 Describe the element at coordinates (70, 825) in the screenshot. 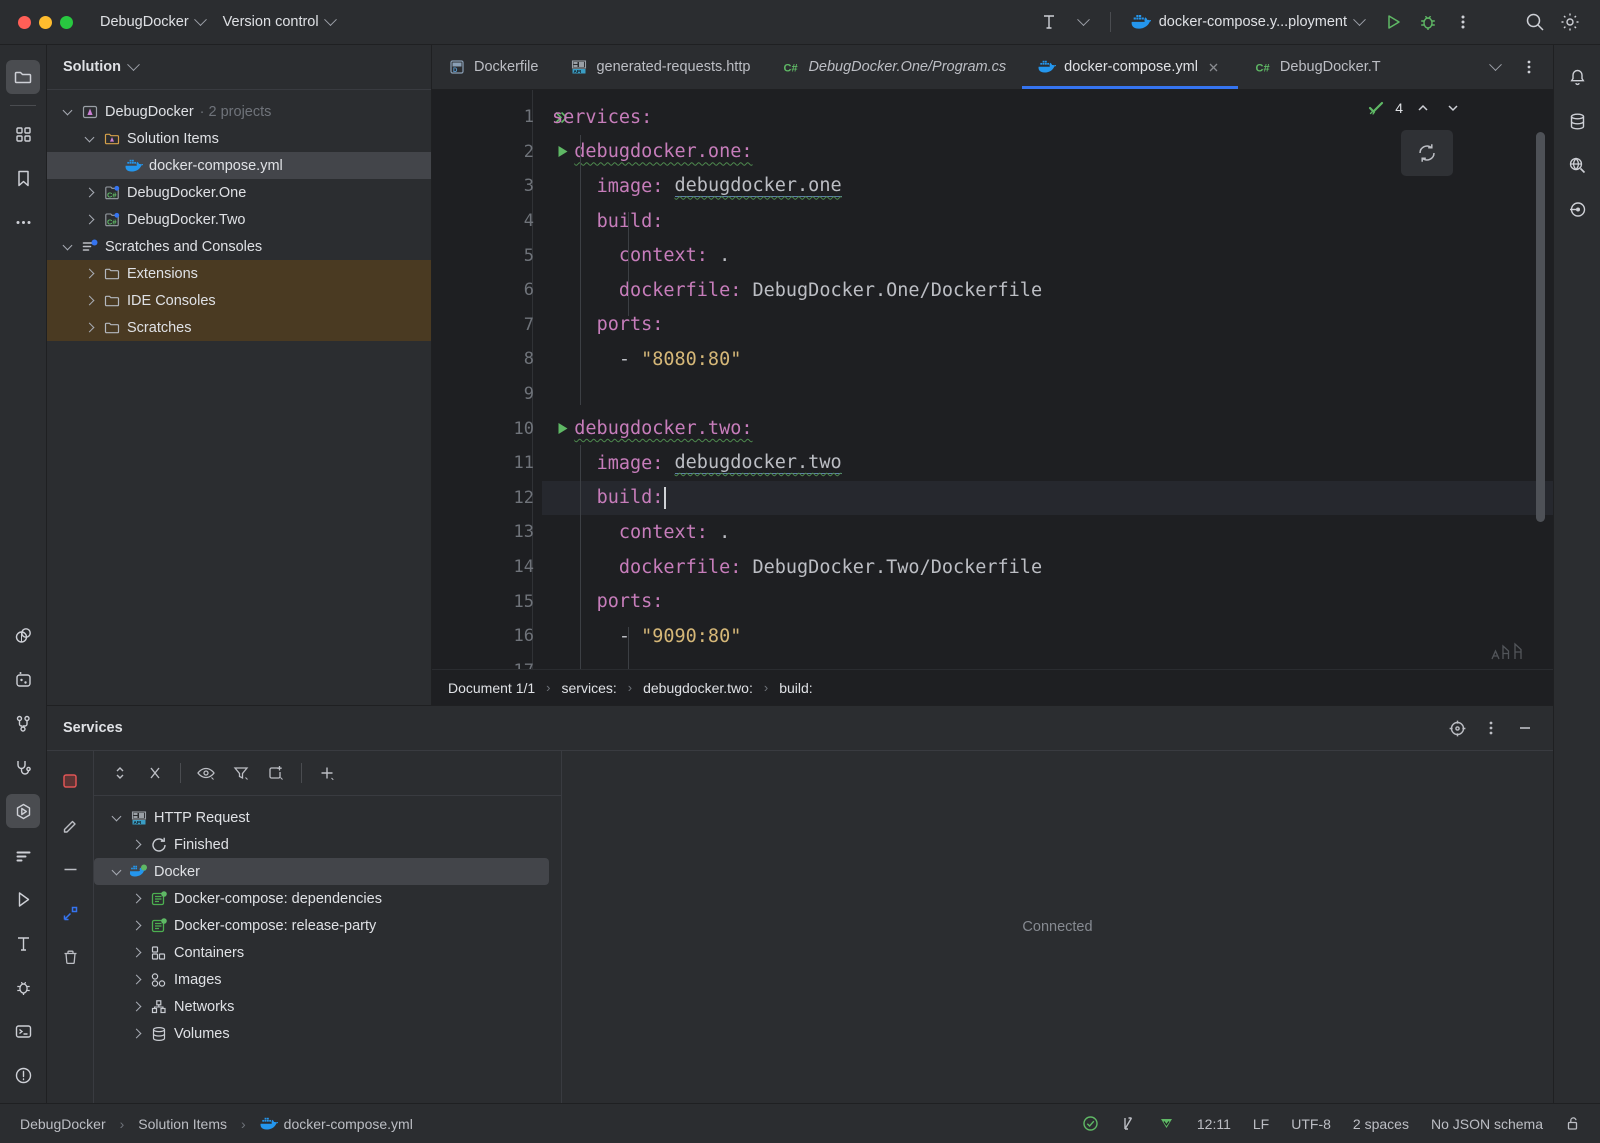

I see `edit-configuration-button` at that location.